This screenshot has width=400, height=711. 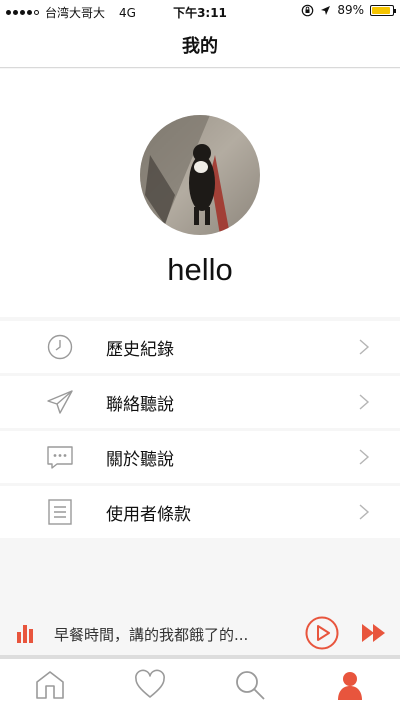 I want to click on location-arrow-icon, so click(x=326, y=10).